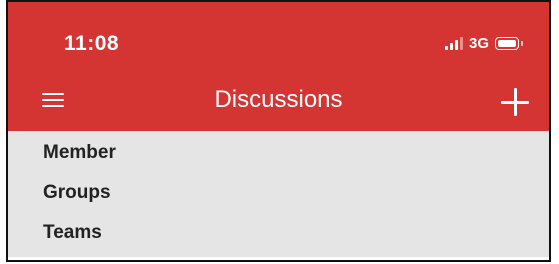 The image size is (559, 264). Describe the element at coordinates (278, 153) in the screenshot. I see `list-item-member: Member` at that location.